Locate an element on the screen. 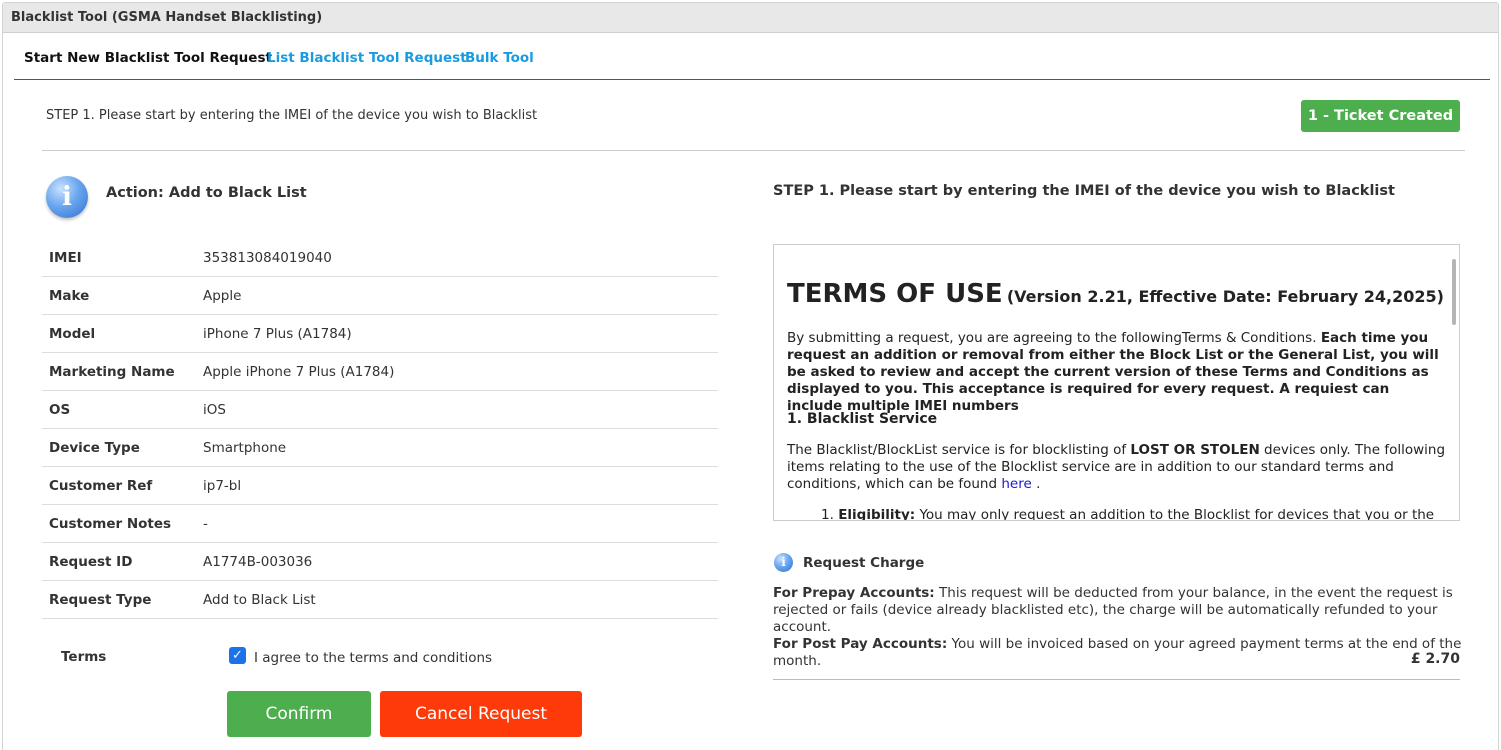 The height and width of the screenshot is (750, 1501). section-heading: 1. Blacklist Service is located at coordinates (862, 419).